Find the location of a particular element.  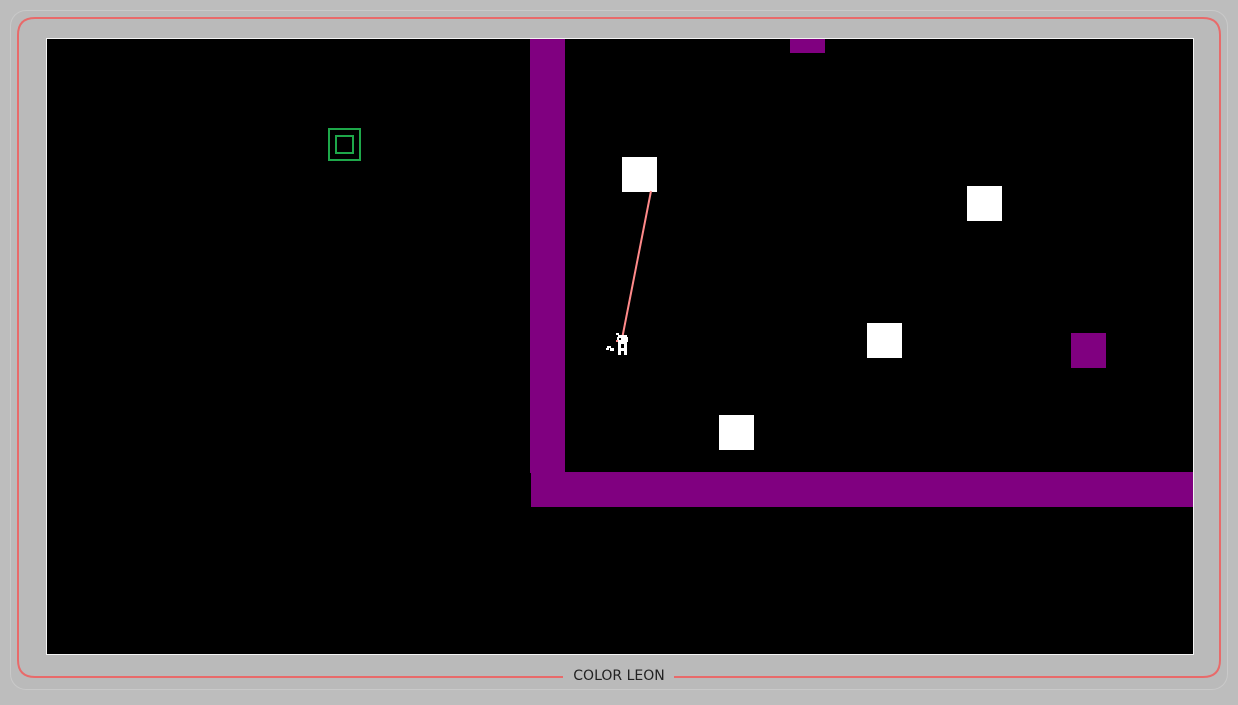

chameleon-player-icon is located at coordinates (621, 348).